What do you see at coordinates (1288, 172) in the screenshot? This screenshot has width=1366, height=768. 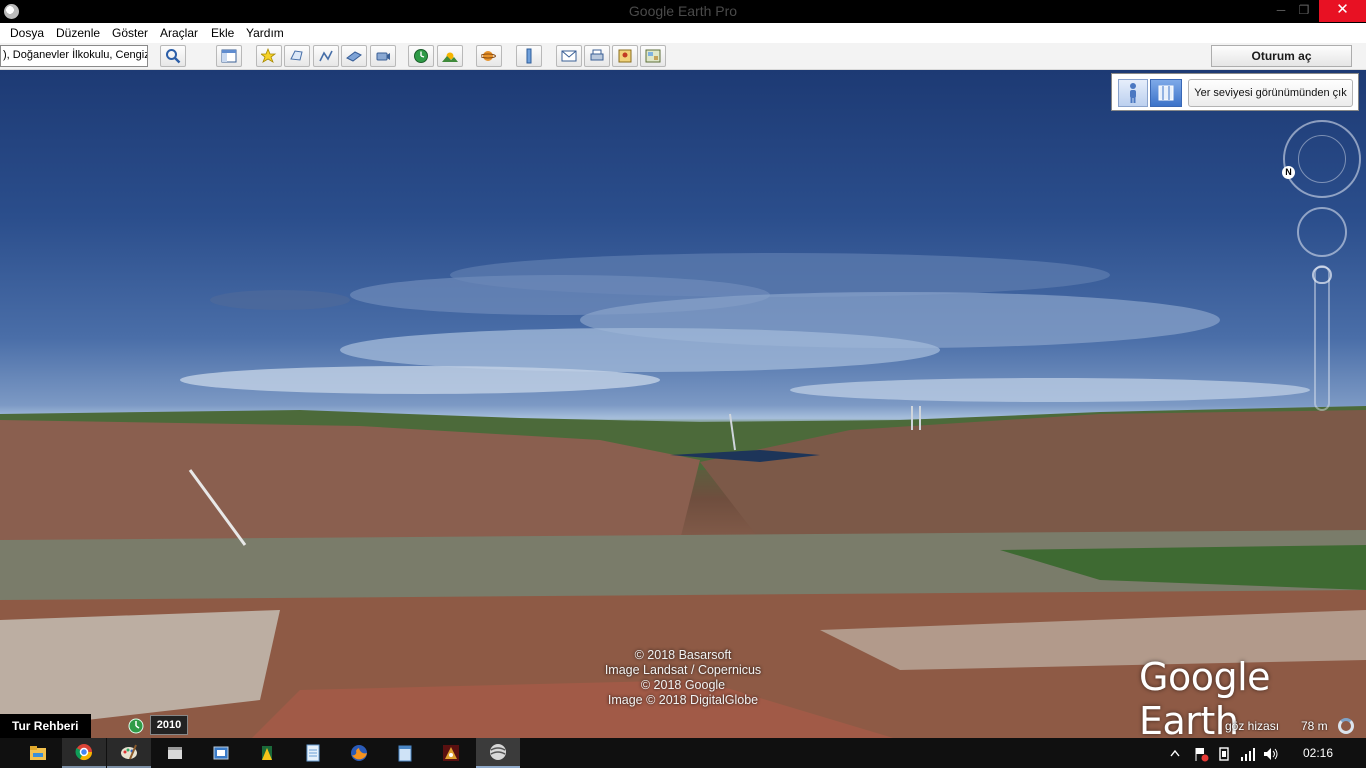 I see `north-indicator: N` at bounding box center [1288, 172].